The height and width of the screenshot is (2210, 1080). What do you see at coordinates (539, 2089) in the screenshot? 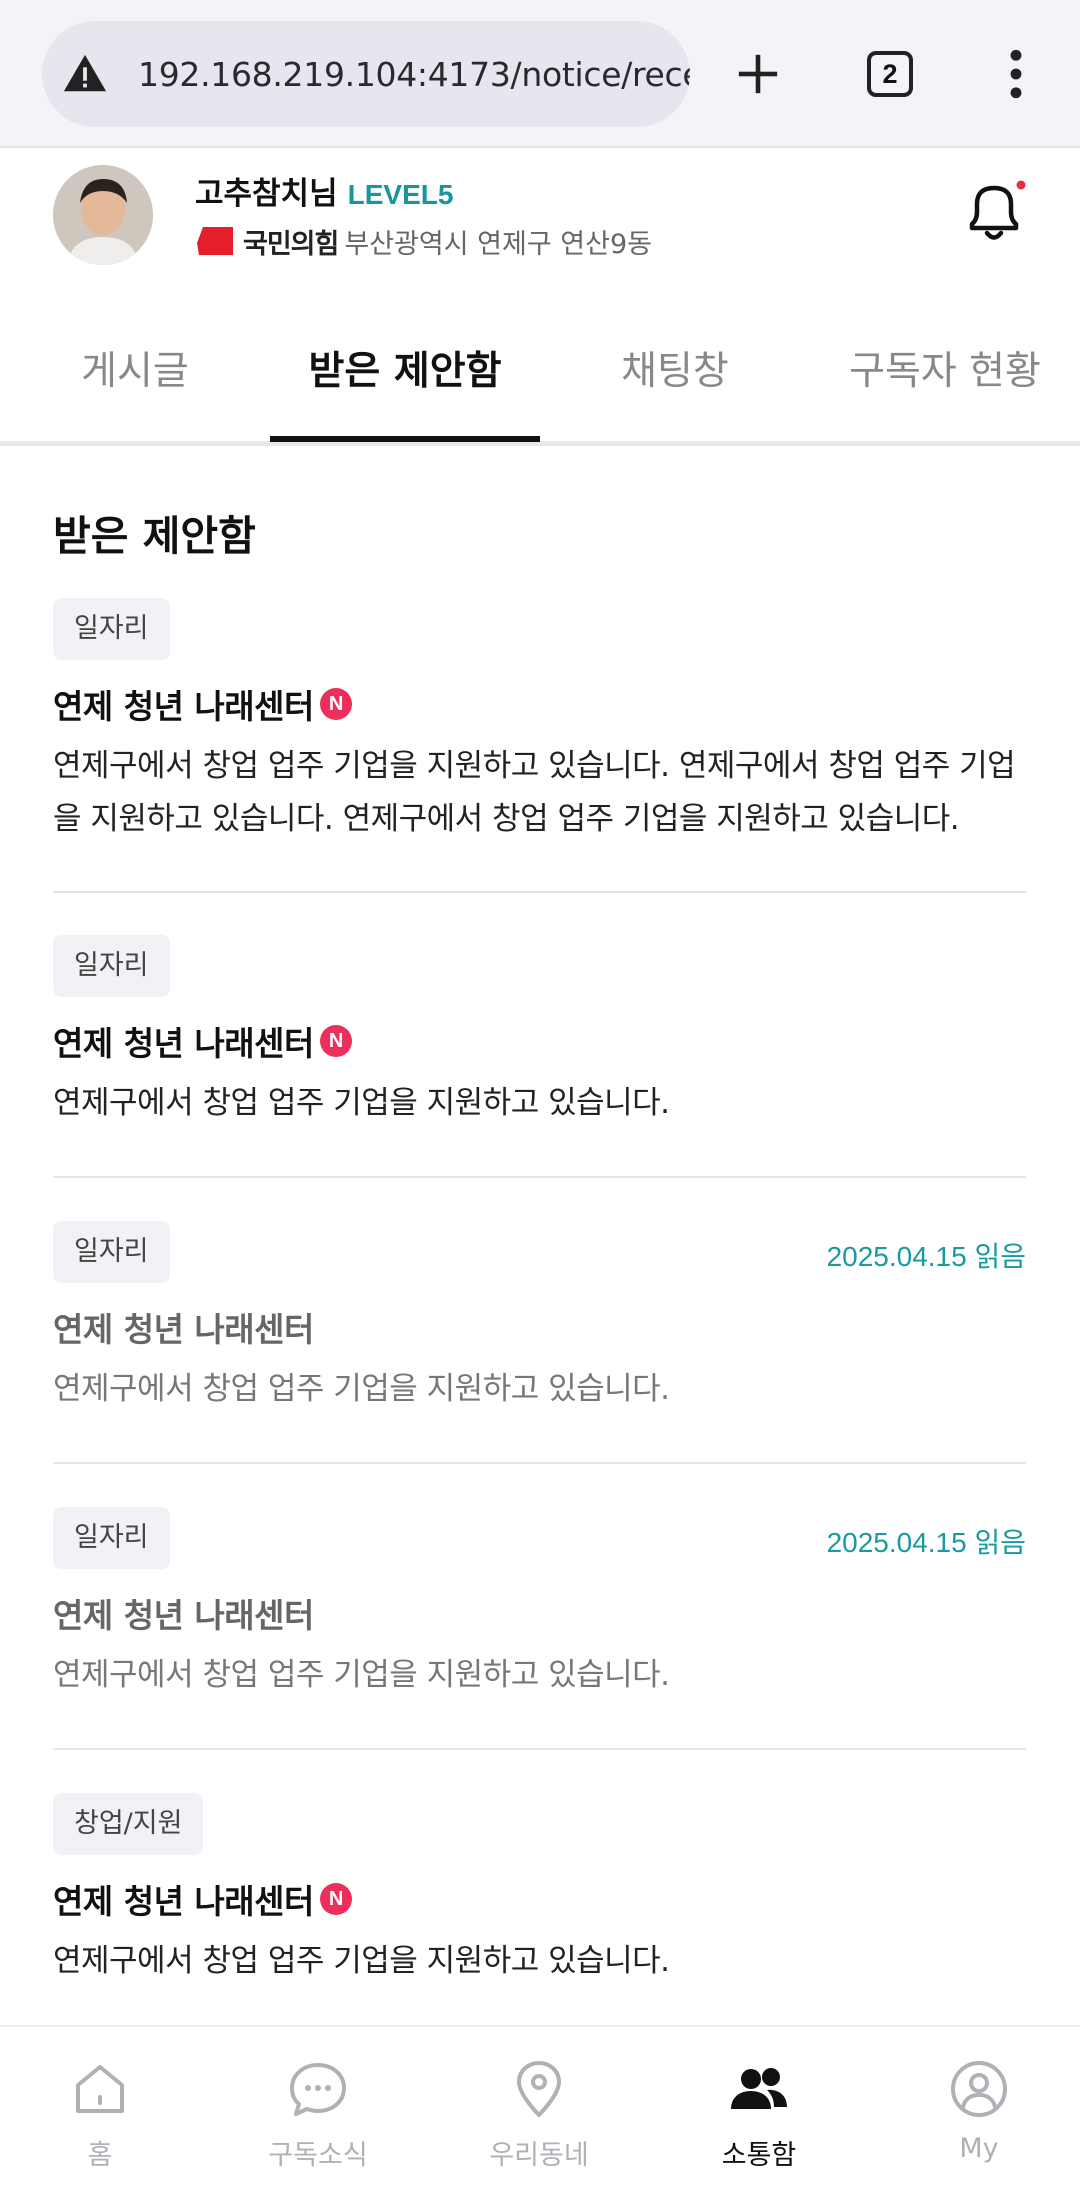
I see `location-pin-icon` at bounding box center [539, 2089].